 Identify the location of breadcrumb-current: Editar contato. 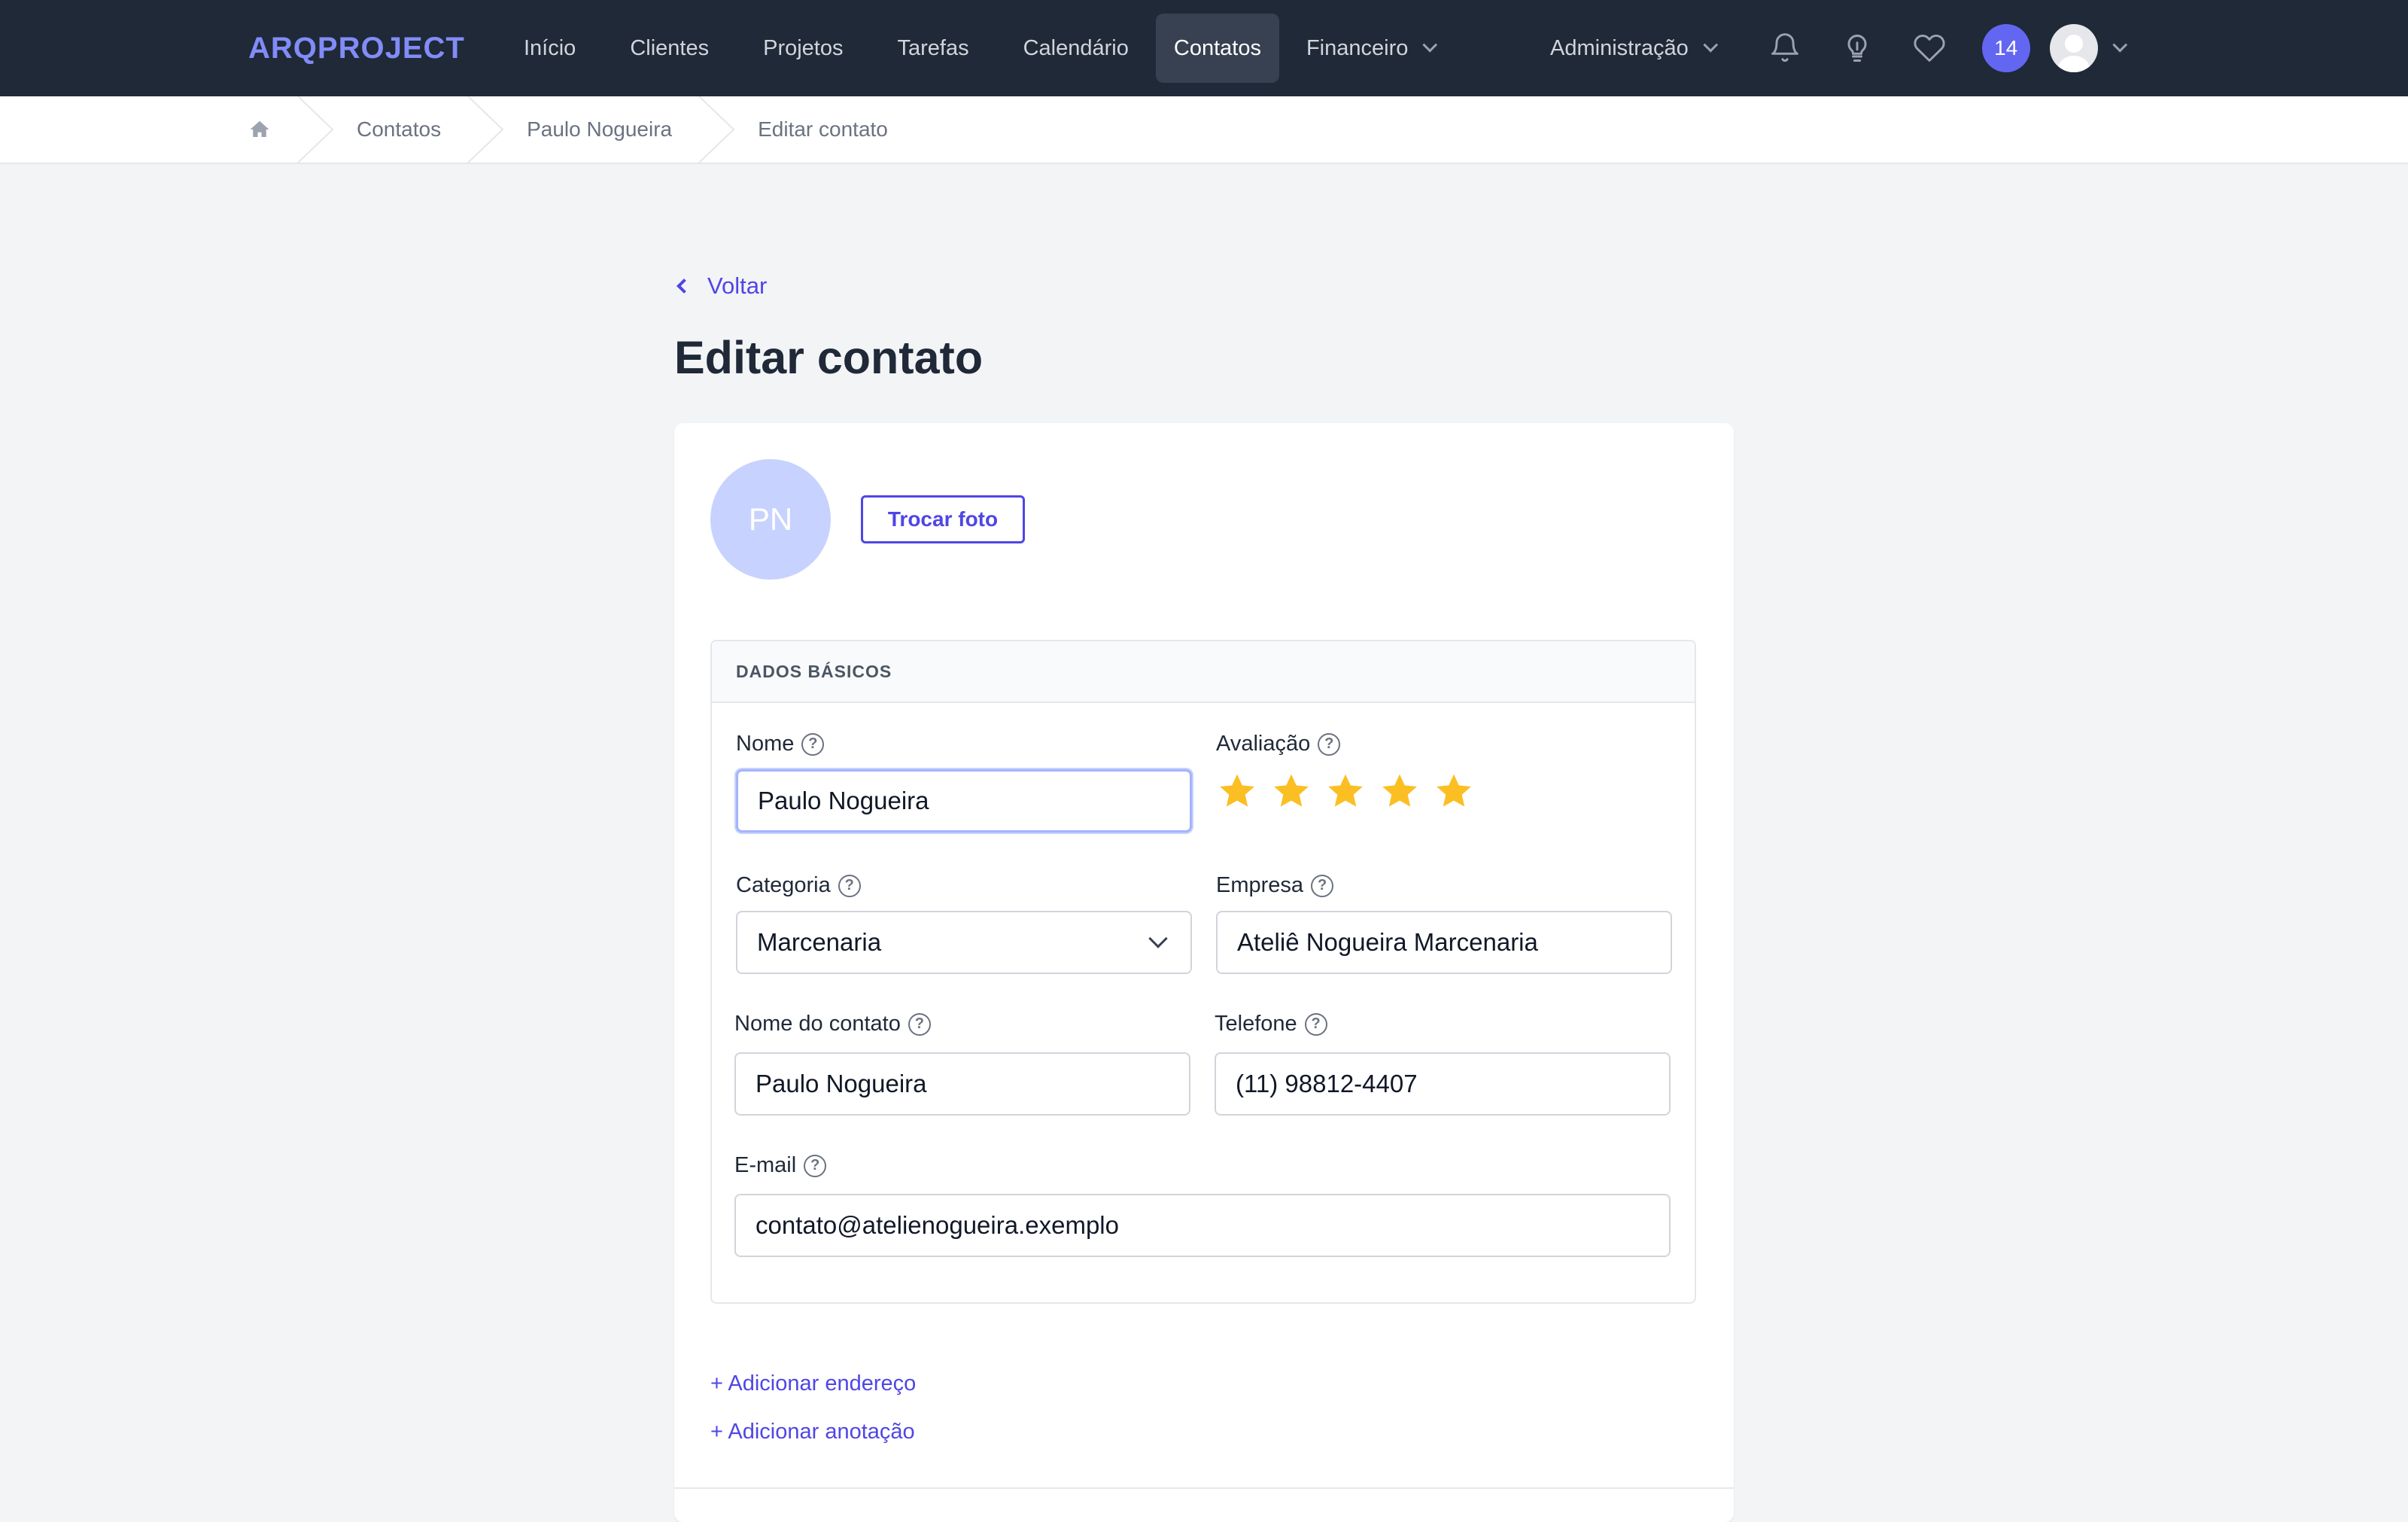
(823, 129).